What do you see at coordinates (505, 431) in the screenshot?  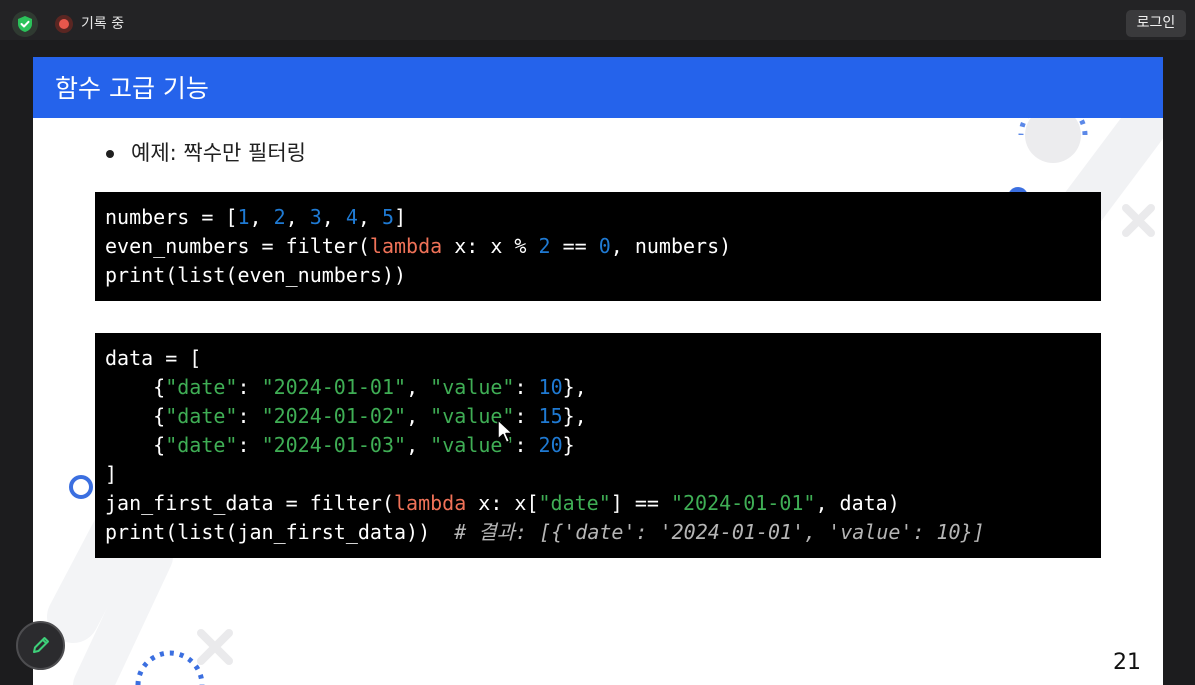 I see `mouse-pointer-icon` at bounding box center [505, 431].